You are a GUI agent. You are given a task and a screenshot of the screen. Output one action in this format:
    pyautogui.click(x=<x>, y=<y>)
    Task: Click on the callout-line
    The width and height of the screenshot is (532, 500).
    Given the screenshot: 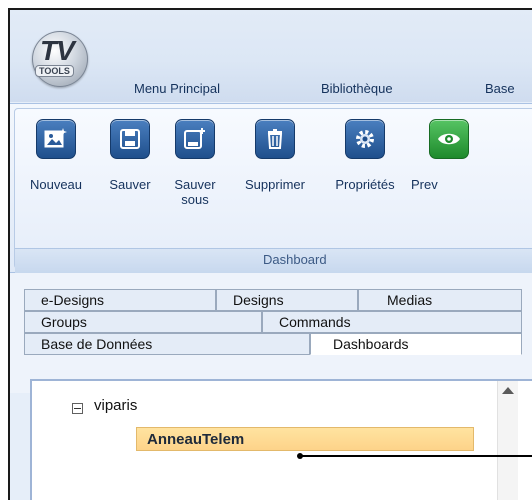 What is the action you would take?
    pyautogui.click(x=416, y=456)
    